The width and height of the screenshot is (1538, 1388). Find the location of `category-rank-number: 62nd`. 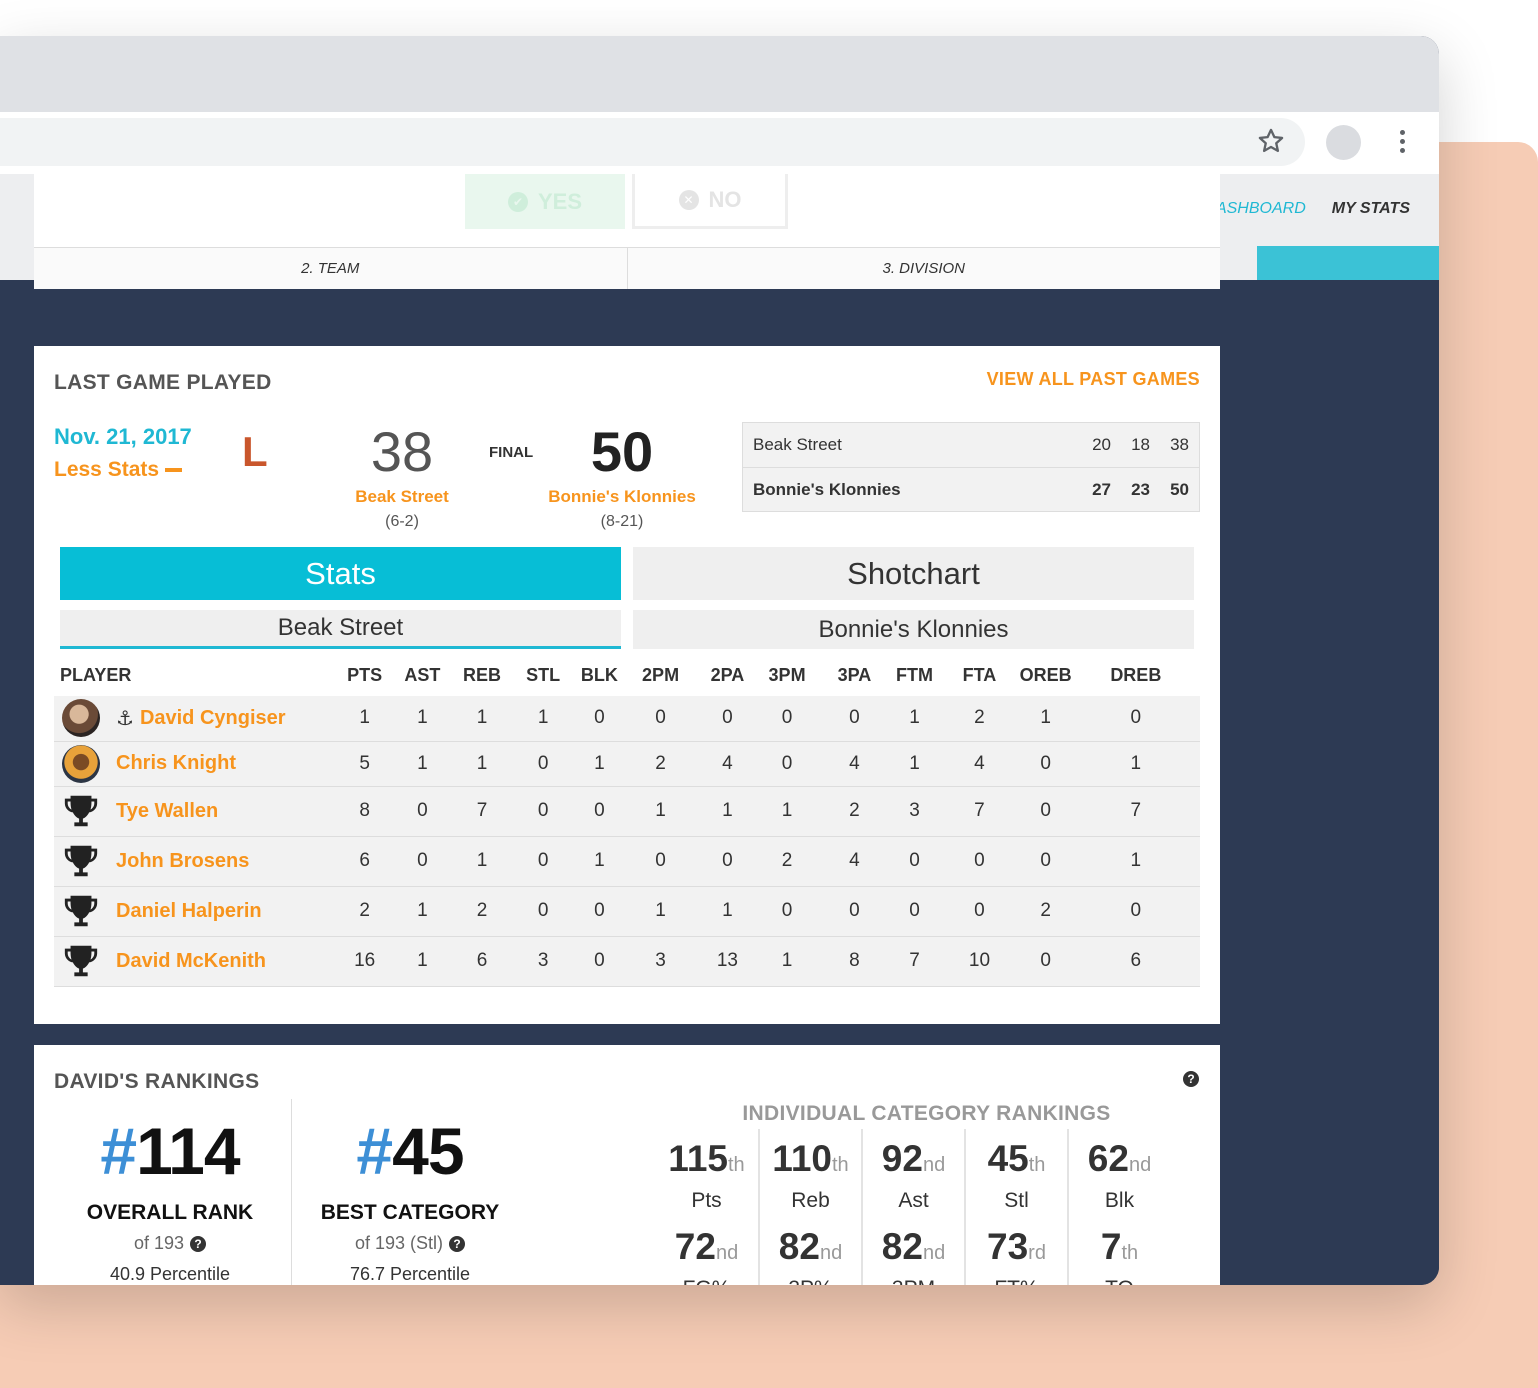

category-rank-number: 62nd is located at coordinates (1119, 1158).